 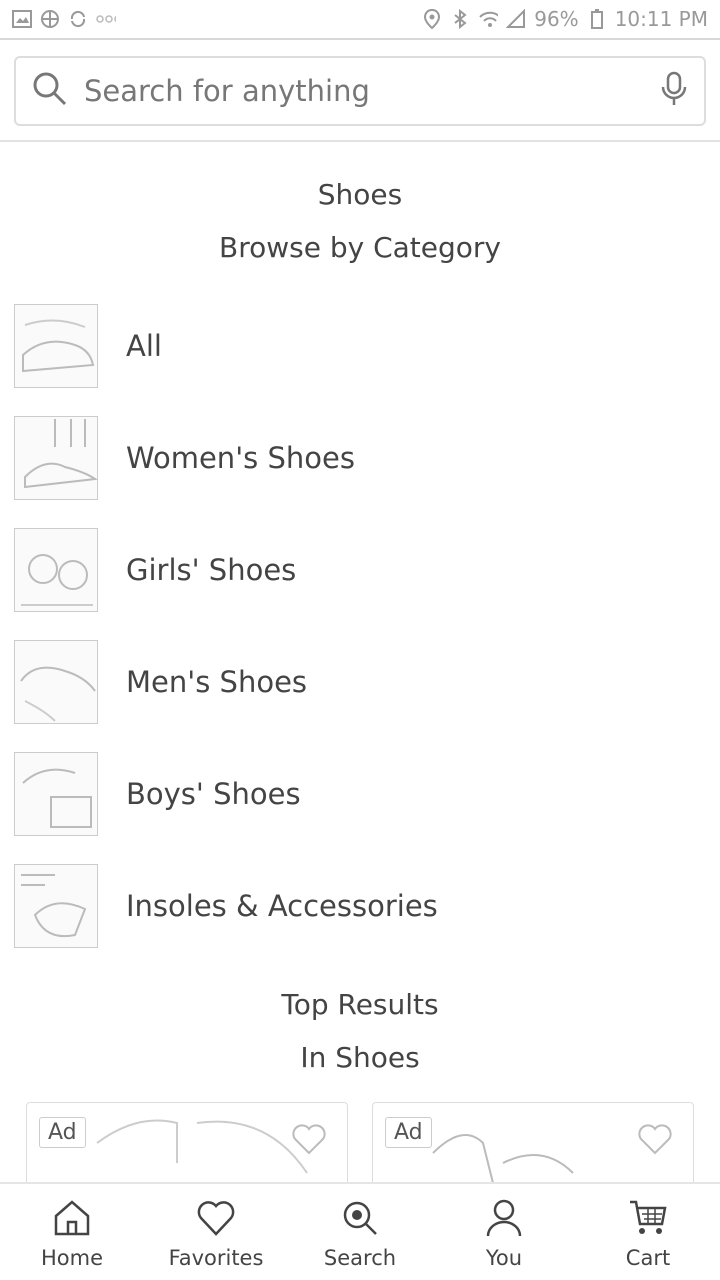 What do you see at coordinates (648, 1258) in the screenshot?
I see `nav-label: Cart` at bounding box center [648, 1258].